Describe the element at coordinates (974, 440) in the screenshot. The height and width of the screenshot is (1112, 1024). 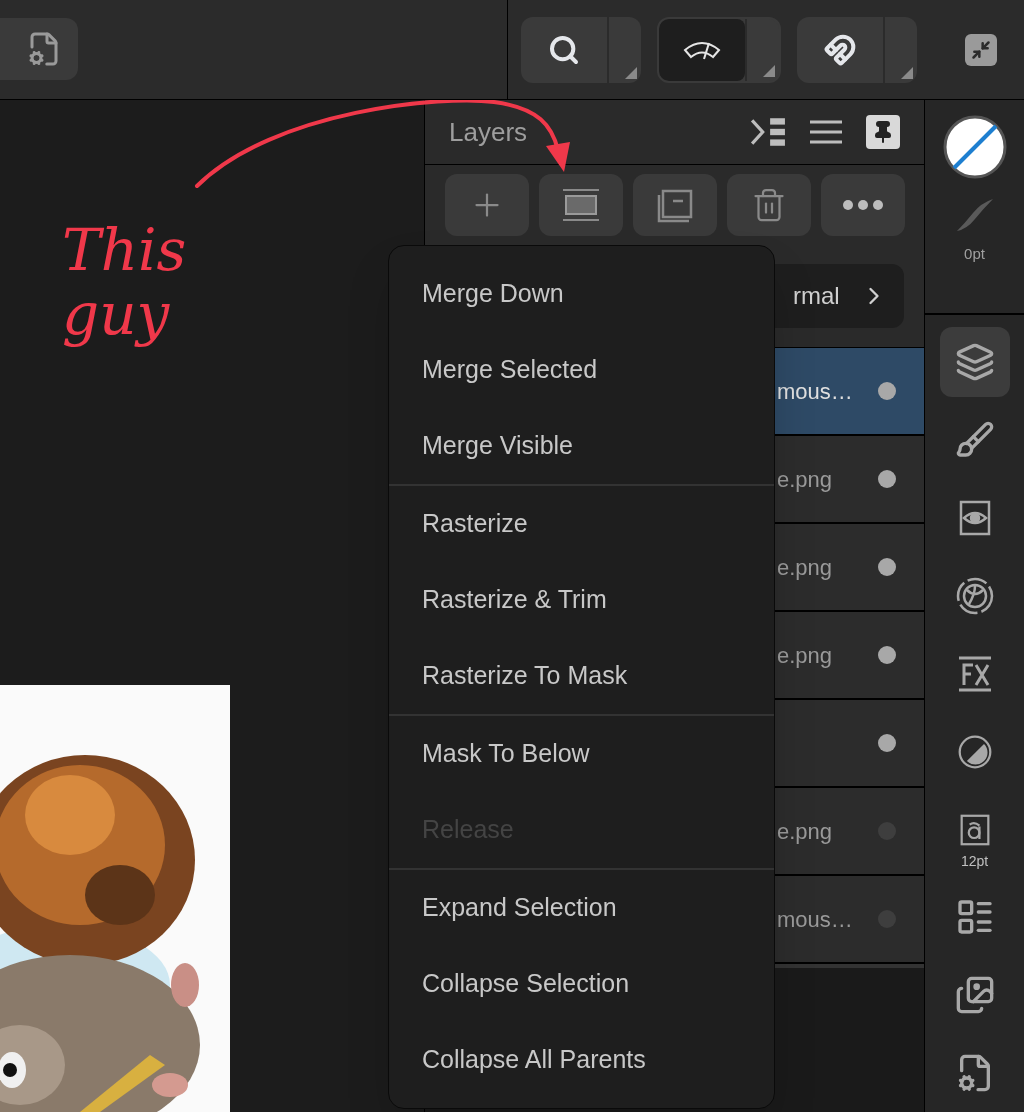
I see `brush-icon` at that location.